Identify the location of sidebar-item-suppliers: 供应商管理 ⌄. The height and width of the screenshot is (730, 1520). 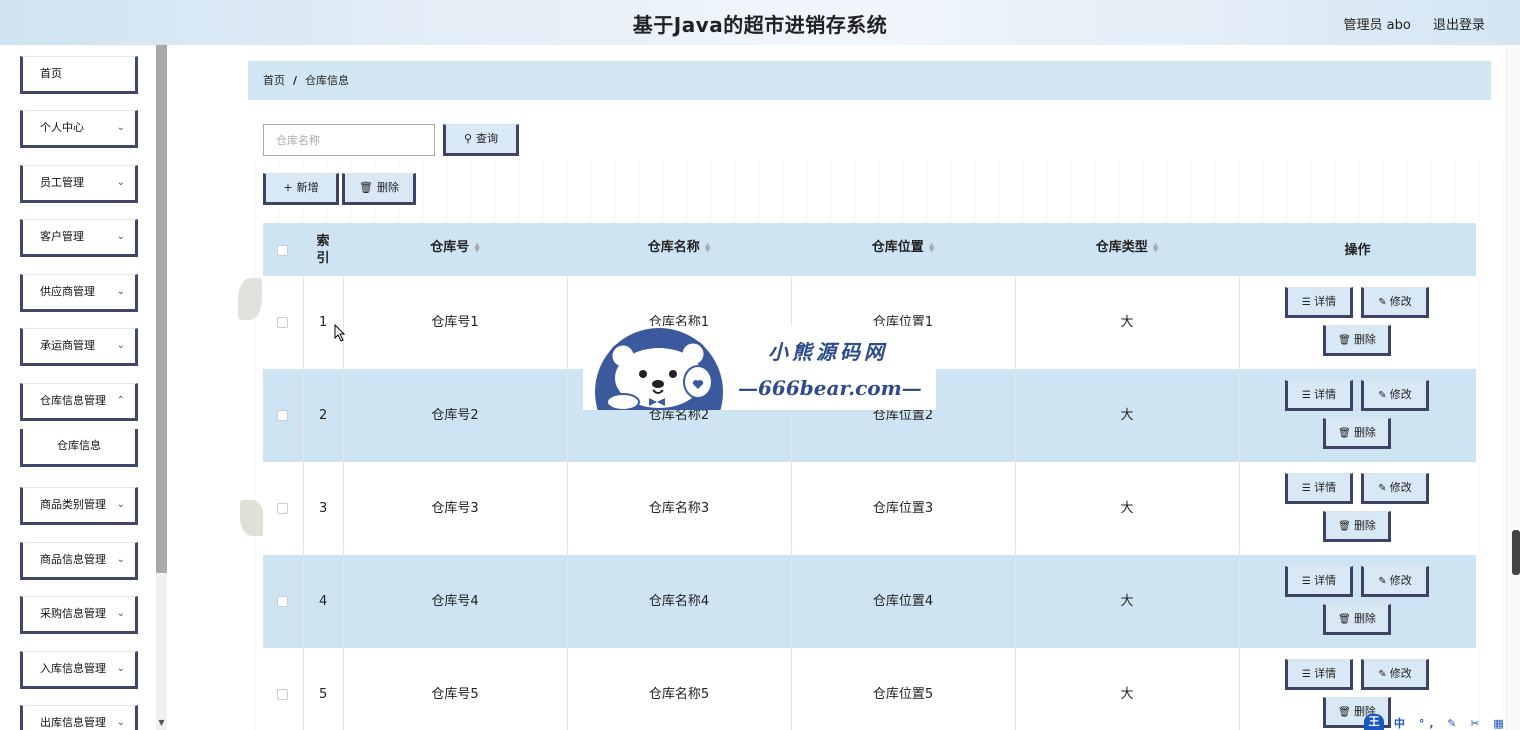
(79, 293).